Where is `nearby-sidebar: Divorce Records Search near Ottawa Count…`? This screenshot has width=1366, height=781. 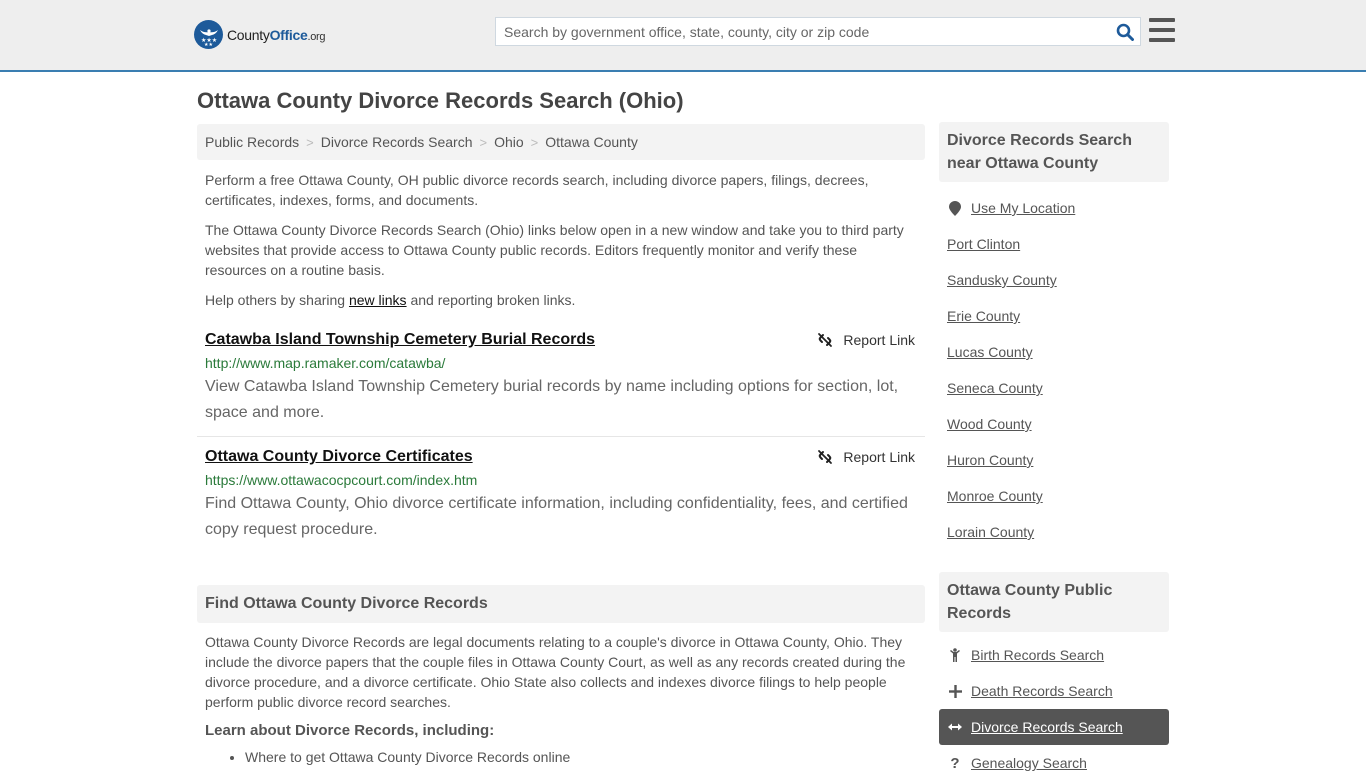
nearby-sidebar: Divorce Records Search near Ottawa Count… is located at coordinates (1054, 336).